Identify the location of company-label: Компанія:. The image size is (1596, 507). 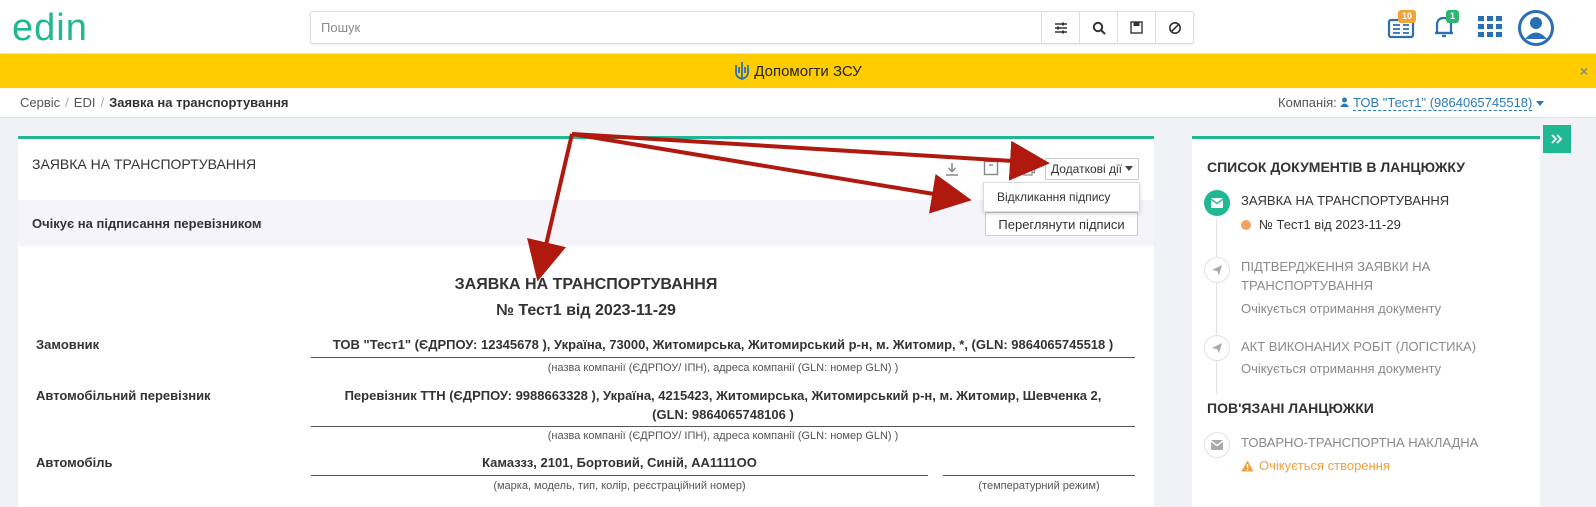
(1307, 102).